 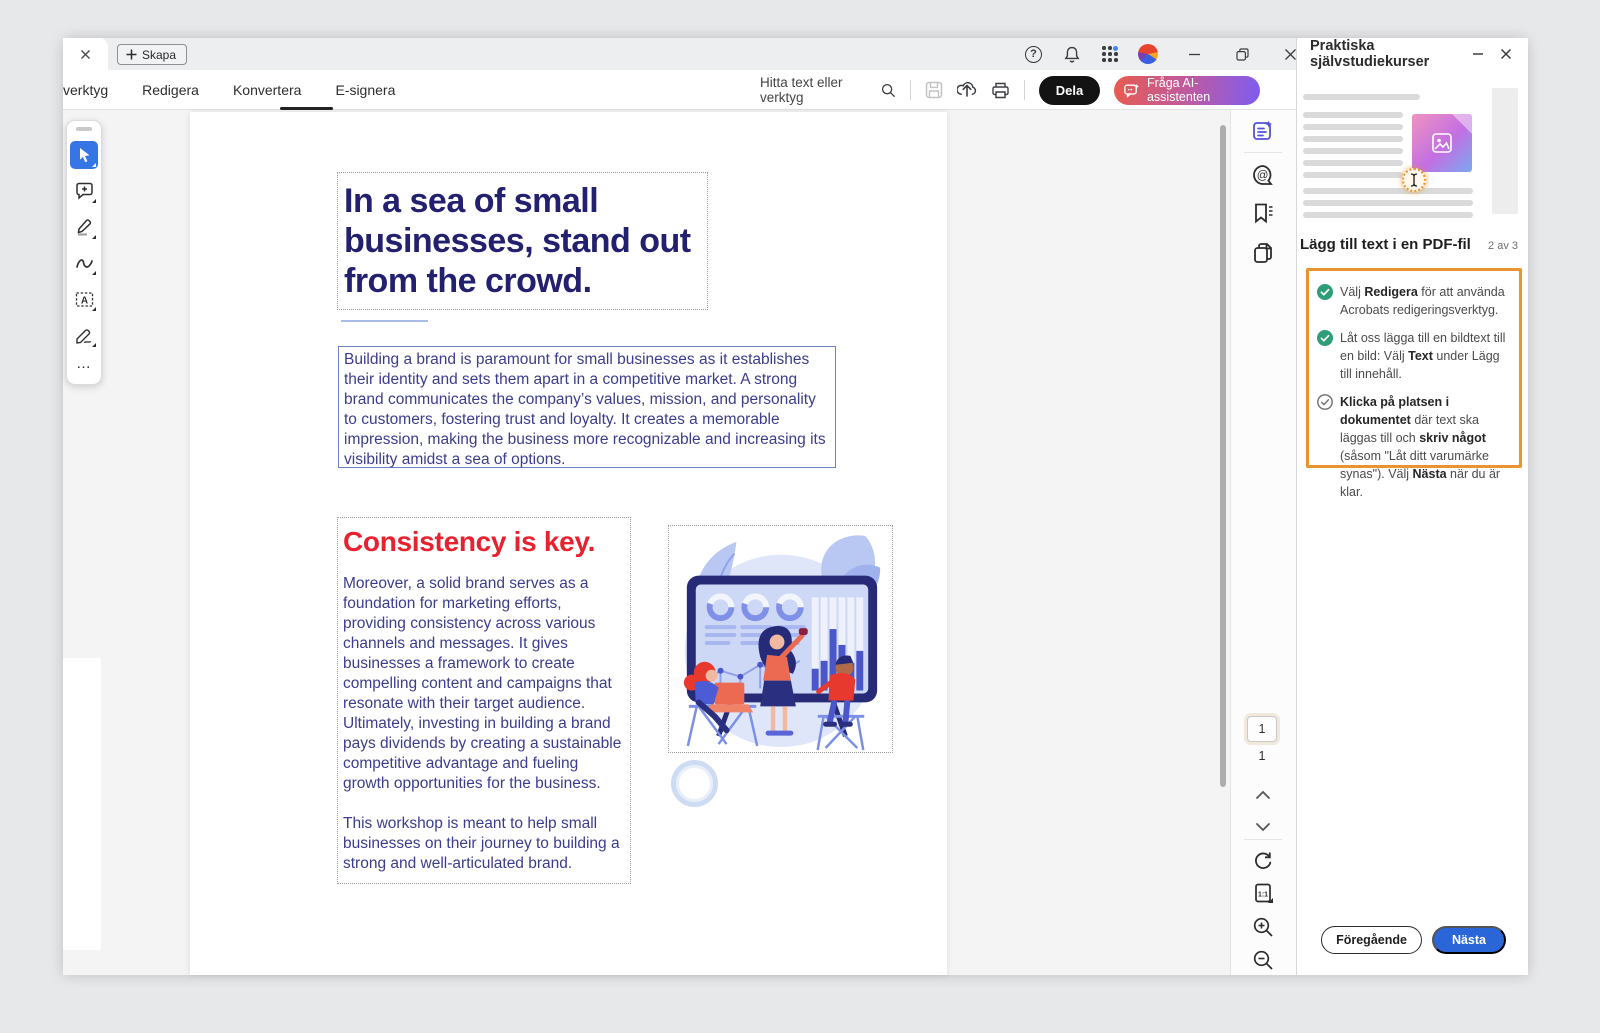 What do you see at coordinates (82, 804) in the screenshot?
I see `left-panel-edge` at bounding box center [82, 804].